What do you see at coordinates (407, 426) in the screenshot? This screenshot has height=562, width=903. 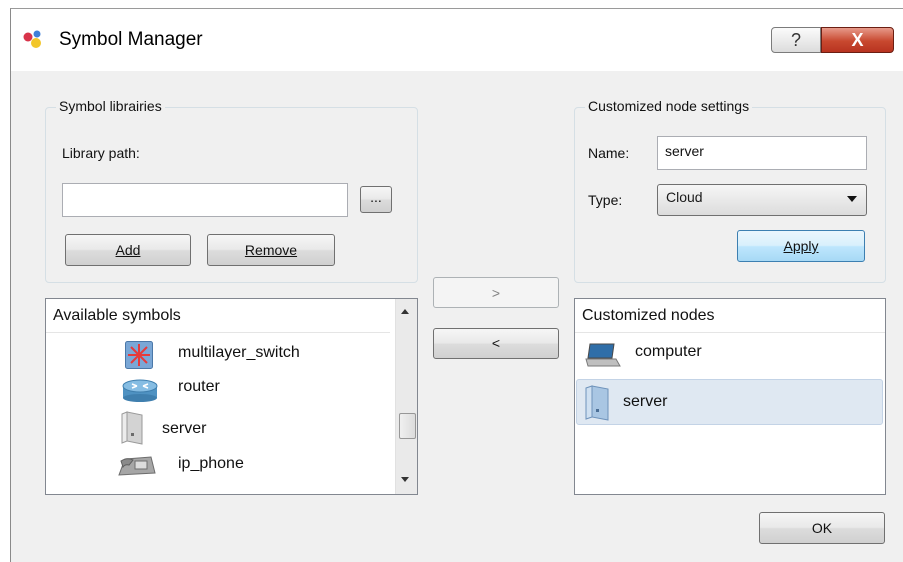 I see `scroll-thumb` at bounding box center [407, 426].